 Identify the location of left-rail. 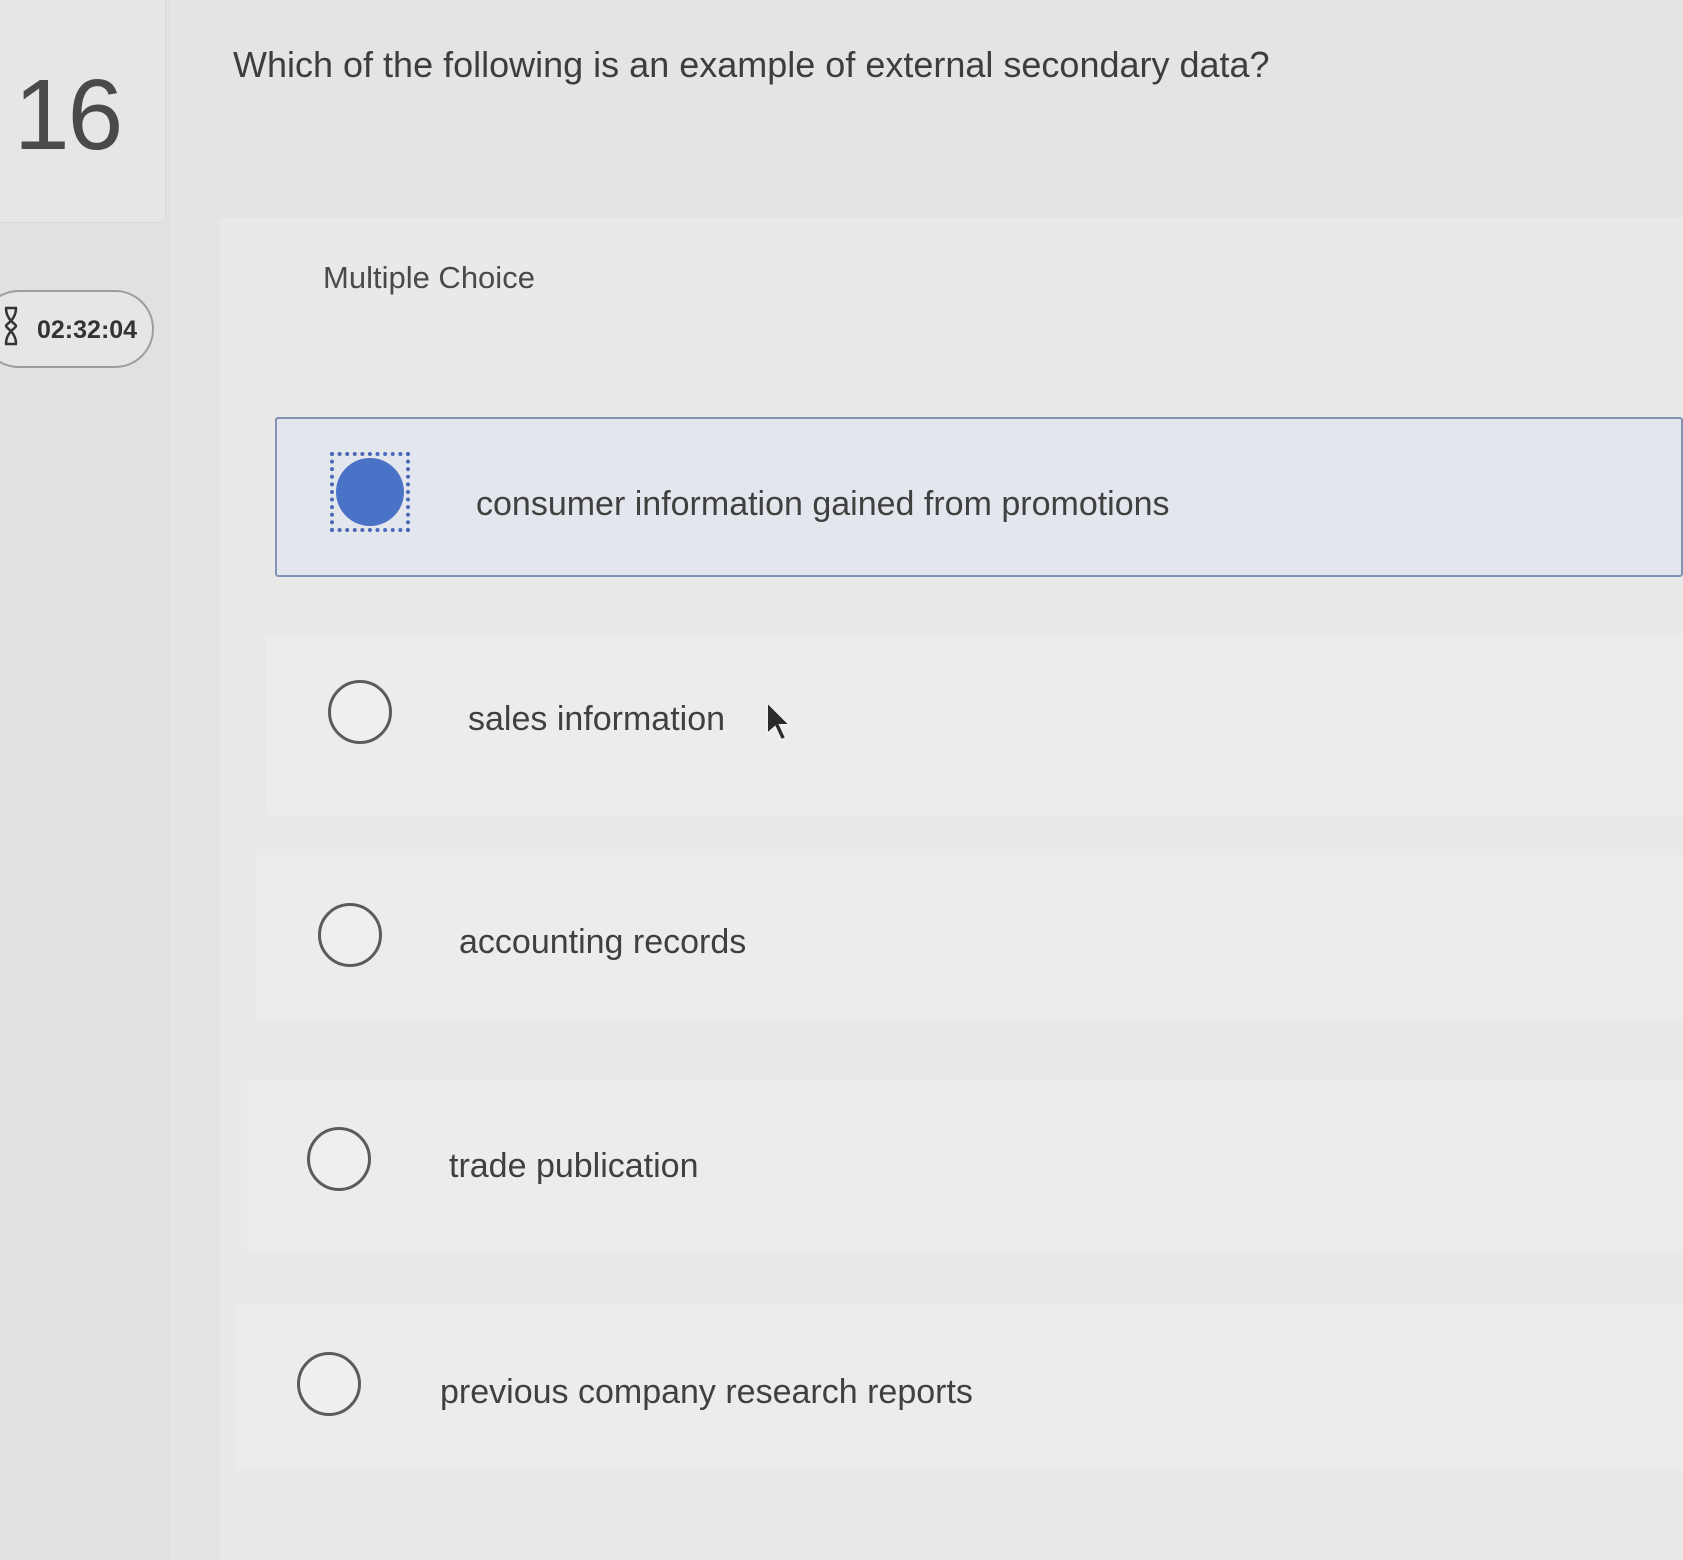
(85, 780).